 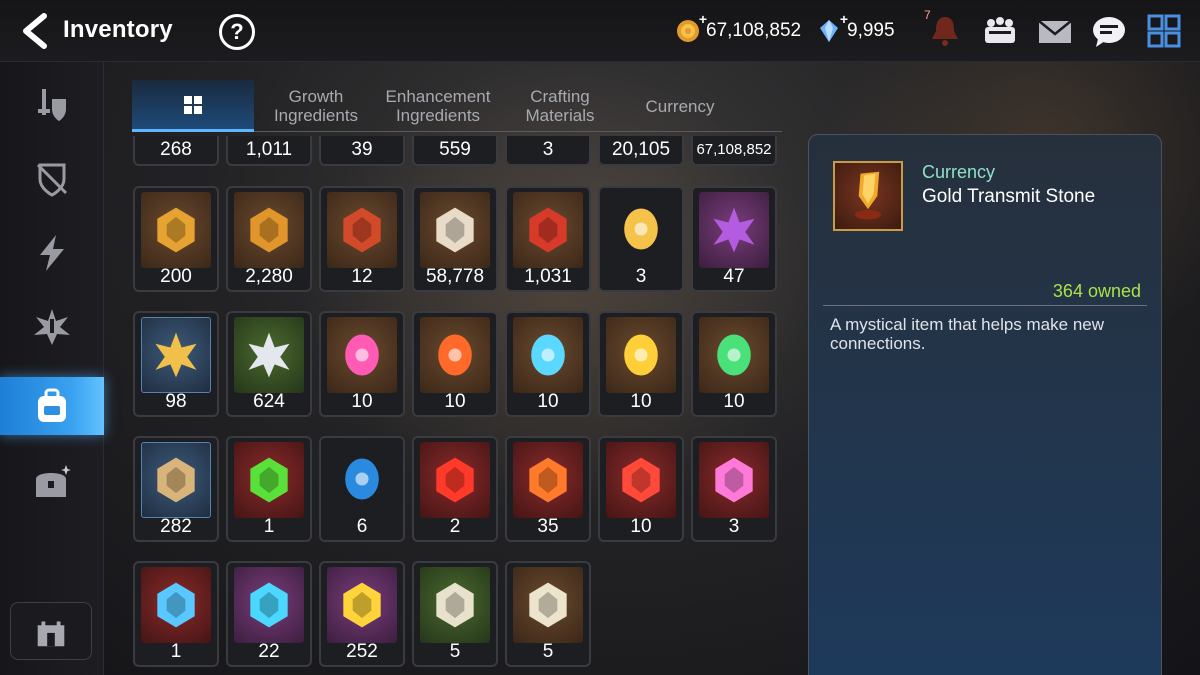 I want to click on back-arrow-icon, so click(x=35, y=31).